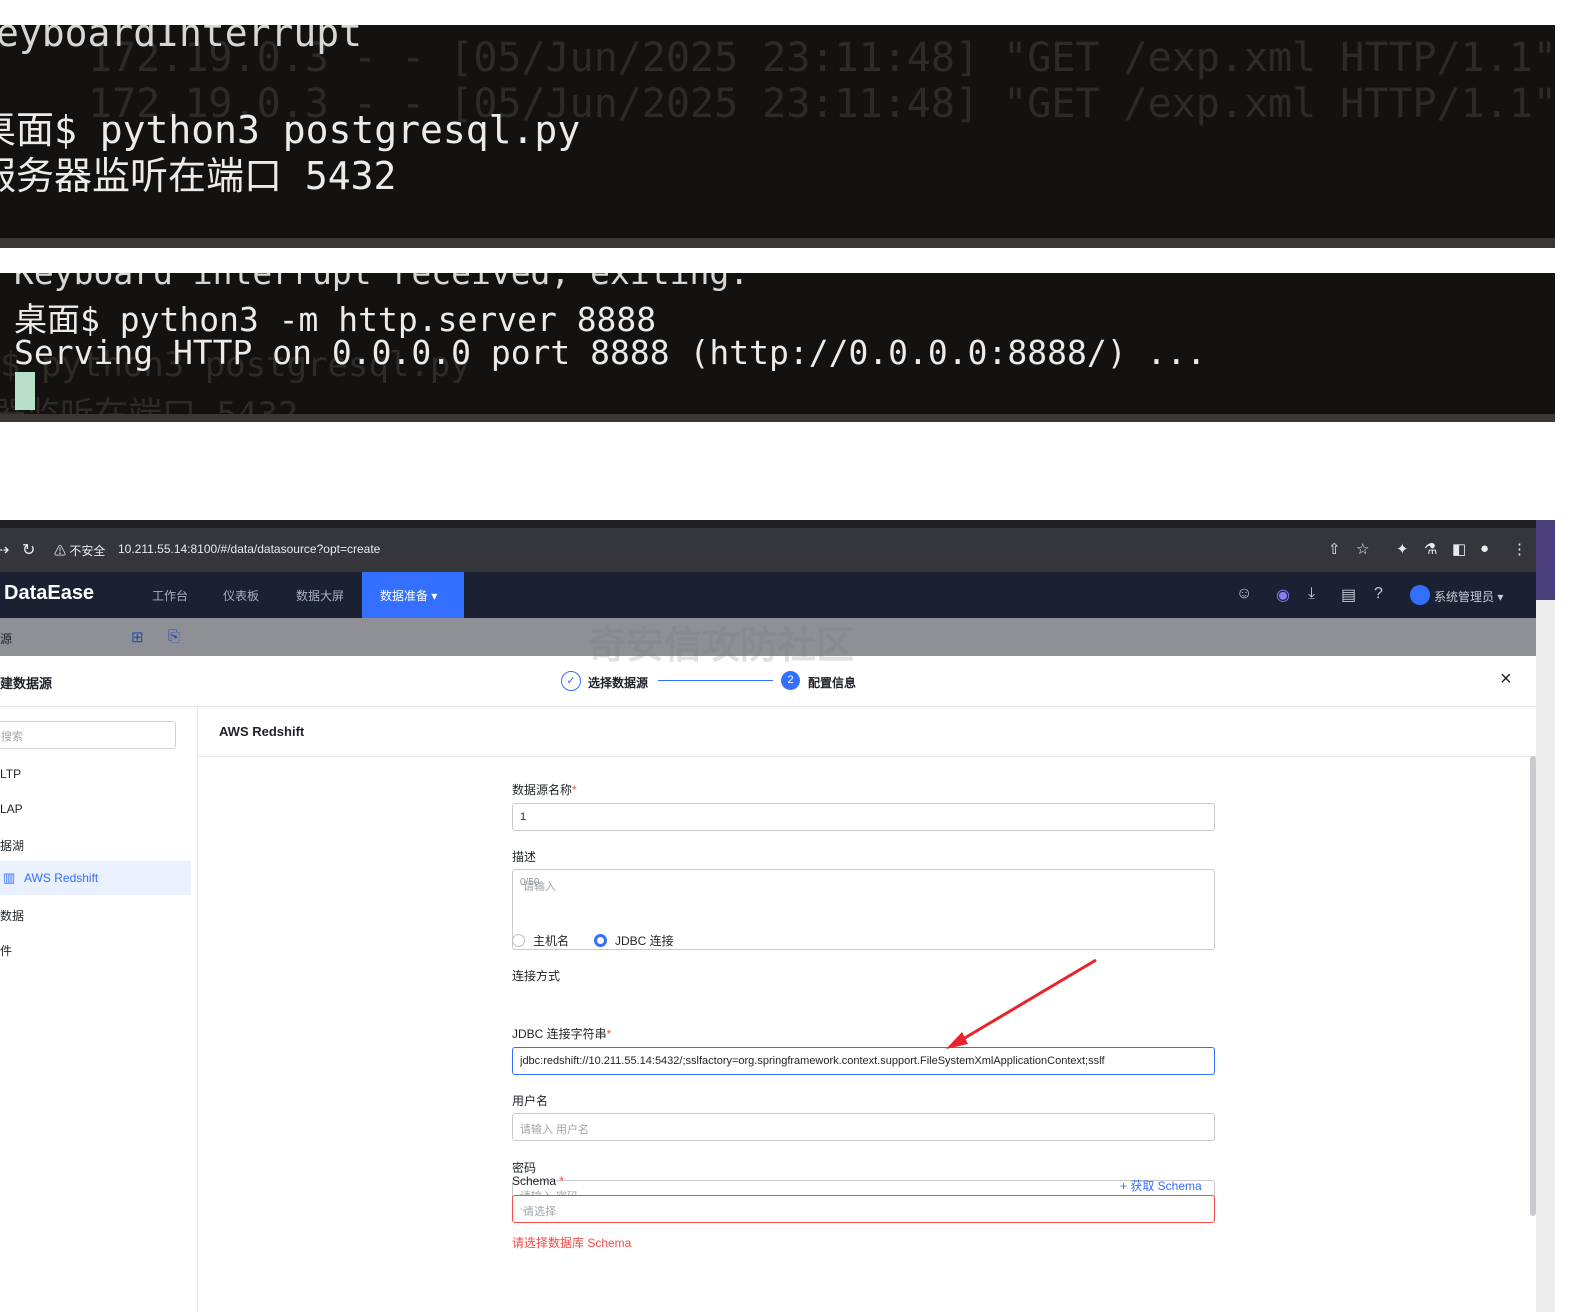 This screenshot has width=1580, height=1312. I want to click on annotation-arrow, so click(1021, 1003).